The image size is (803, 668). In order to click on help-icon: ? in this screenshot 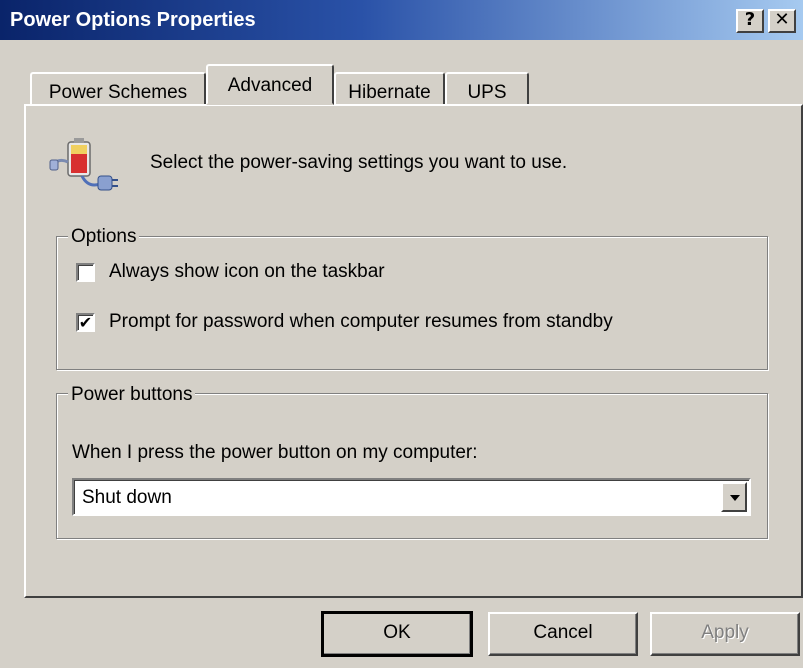, I will do `click(750, 19)`.